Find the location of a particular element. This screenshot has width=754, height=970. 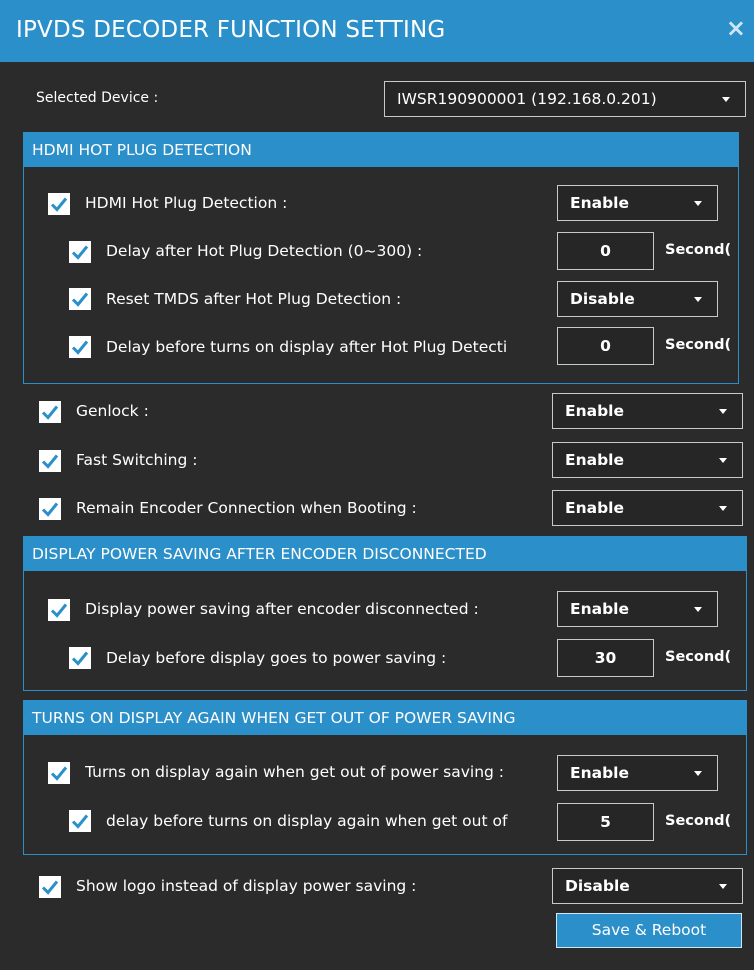

turn-on-delay-checkbox is located at coordinates (80, 821).